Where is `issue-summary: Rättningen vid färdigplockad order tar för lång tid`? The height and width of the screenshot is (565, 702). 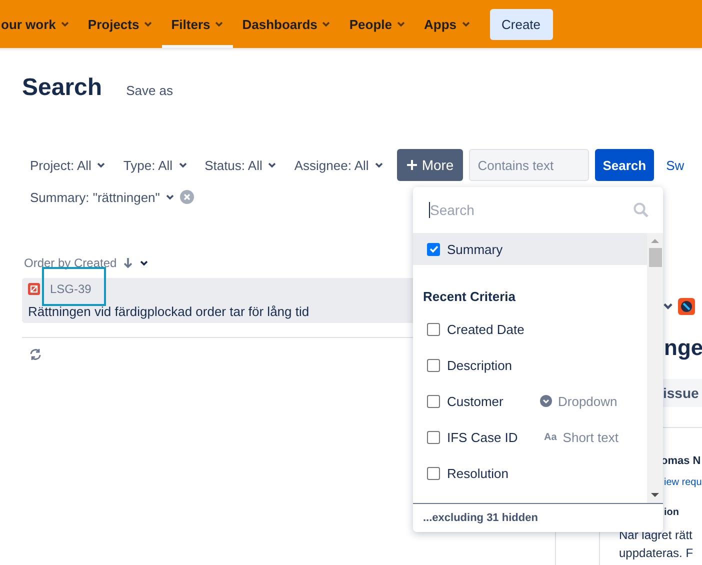 issue-summary: Rättningen vid färdigplockad order tar för lång tid is located at coordinates (169, 311).